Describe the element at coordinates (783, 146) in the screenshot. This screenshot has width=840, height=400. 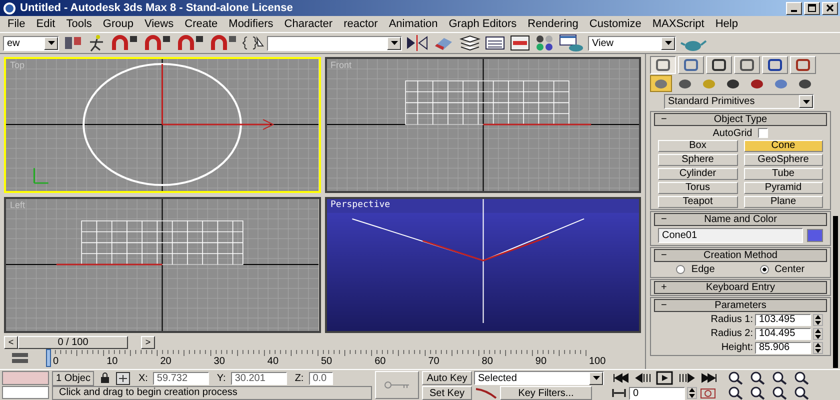
I see `object-type-button: Cone` at that location.